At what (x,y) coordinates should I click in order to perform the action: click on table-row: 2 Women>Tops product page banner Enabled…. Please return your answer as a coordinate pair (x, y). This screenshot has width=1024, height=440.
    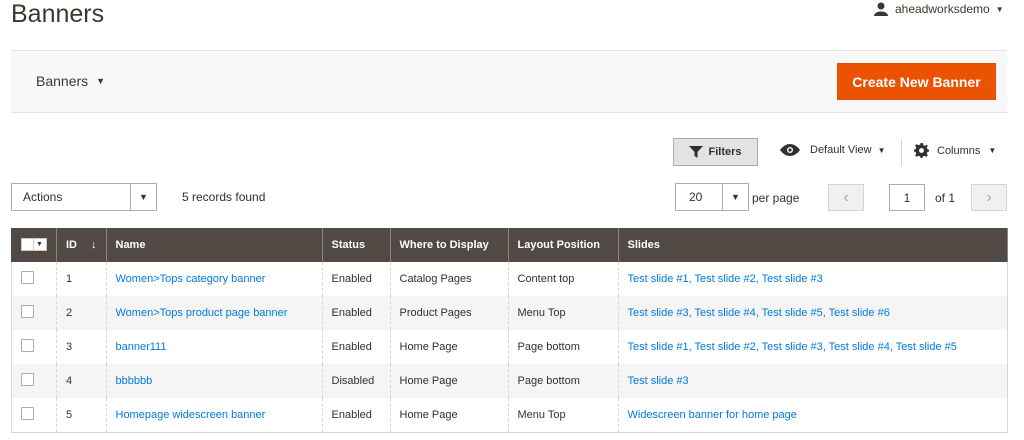
    Looking at the image, I should click on (509, 313).